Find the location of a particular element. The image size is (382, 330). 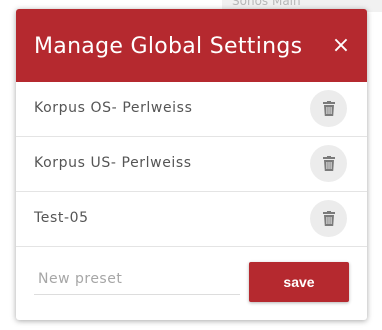

save-button: save is located at coordinates (299, 282).